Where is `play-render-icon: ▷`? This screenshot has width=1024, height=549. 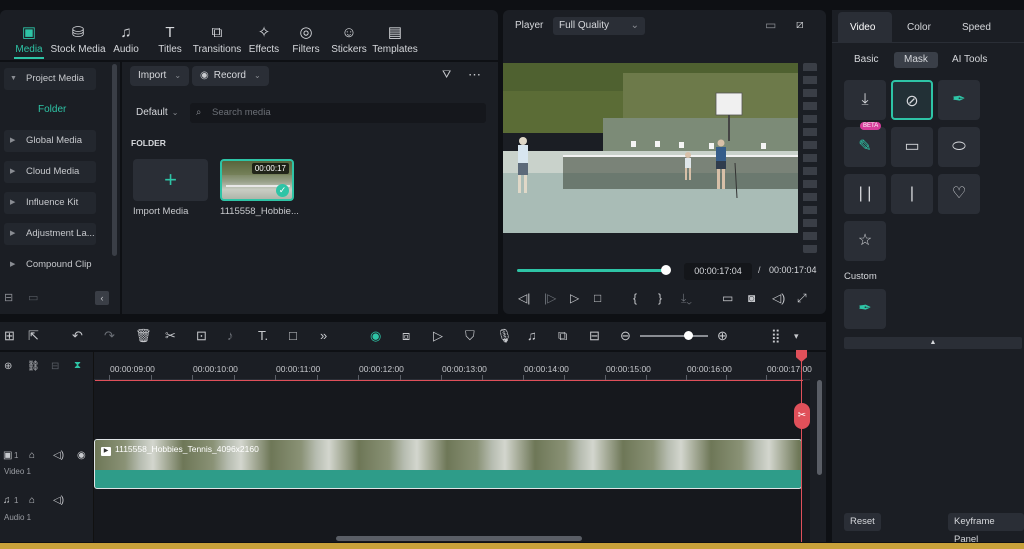
play-render-icon: ▷ is located at coordinates (438, 336).